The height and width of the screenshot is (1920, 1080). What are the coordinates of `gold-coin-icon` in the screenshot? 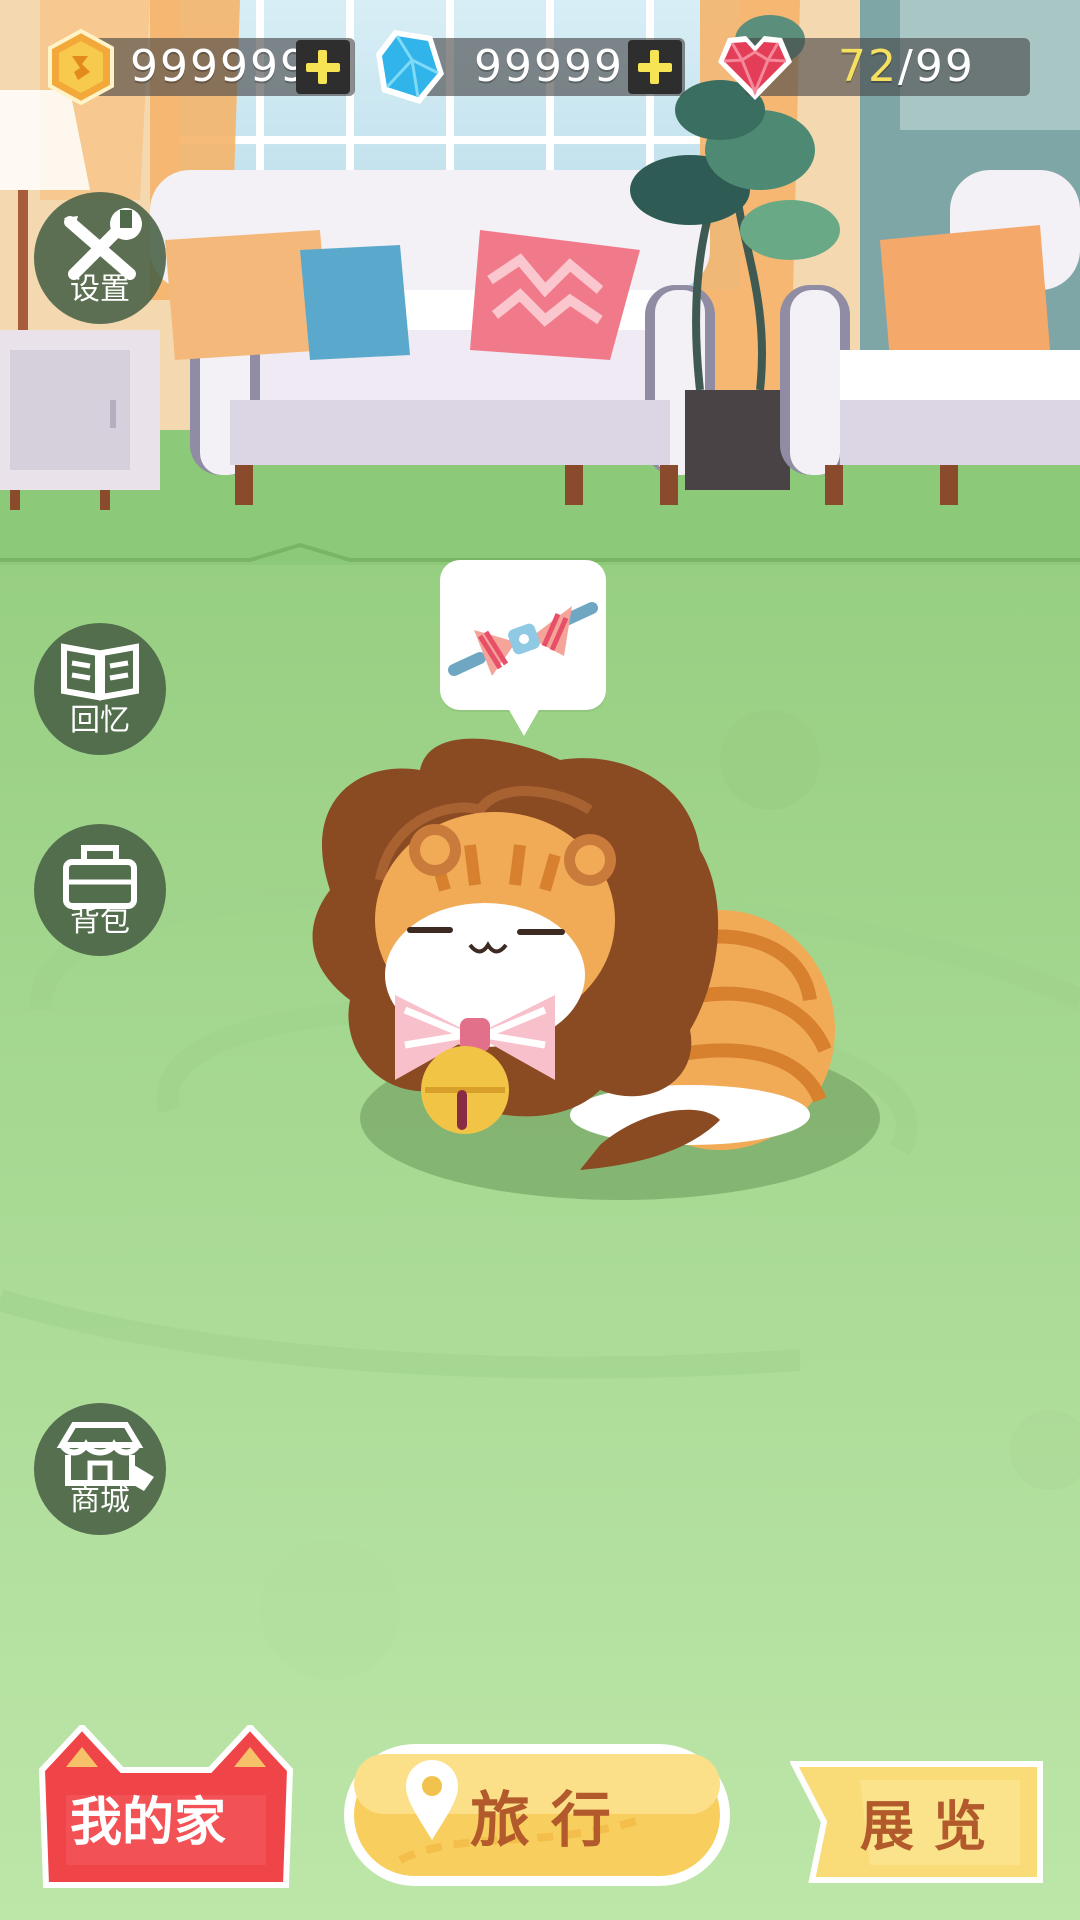 It's located at (81, 67).